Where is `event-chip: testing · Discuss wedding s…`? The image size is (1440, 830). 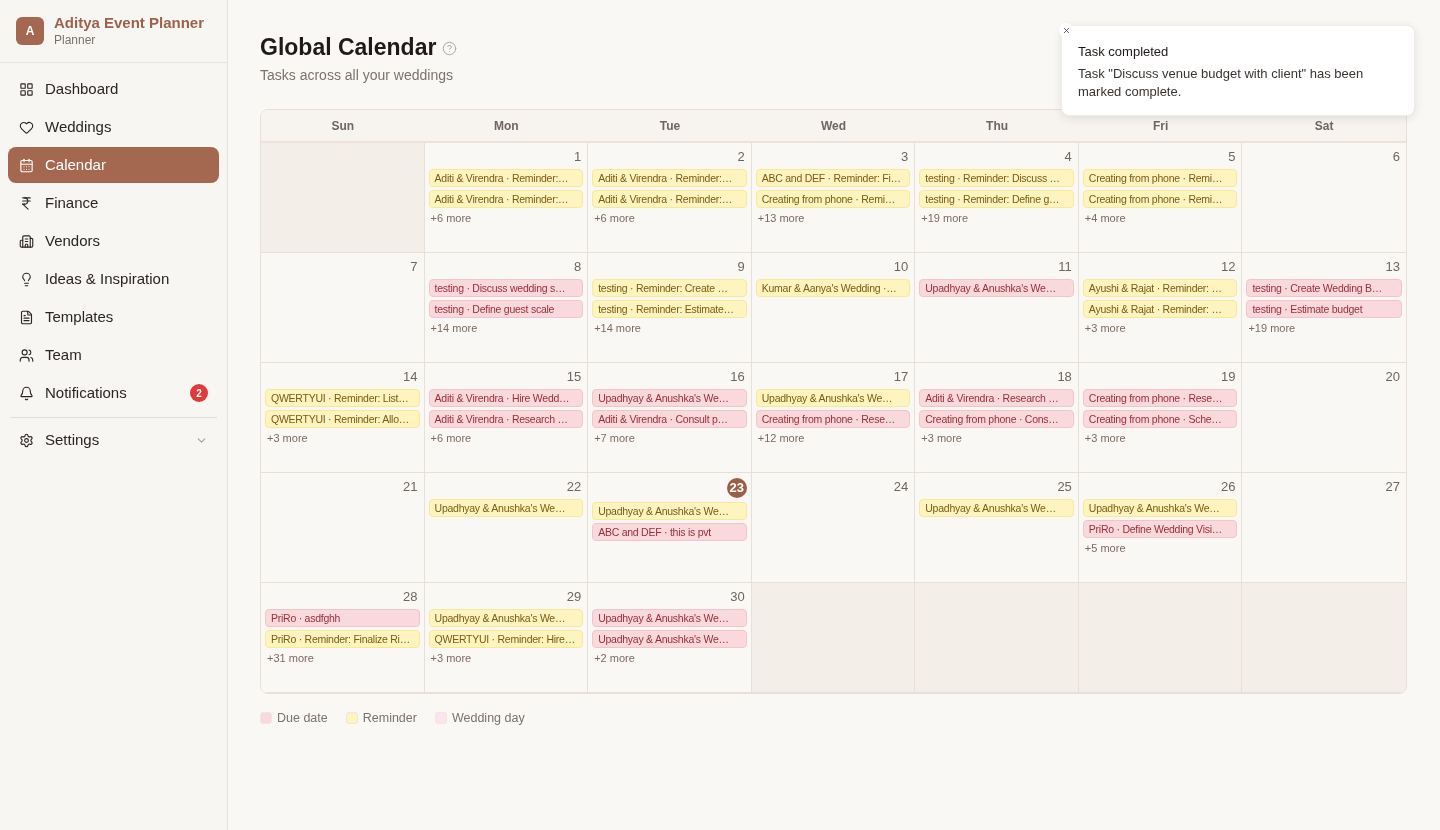 event-chip: testing · Discuss wedding s… is located at coordinates (506, 288).